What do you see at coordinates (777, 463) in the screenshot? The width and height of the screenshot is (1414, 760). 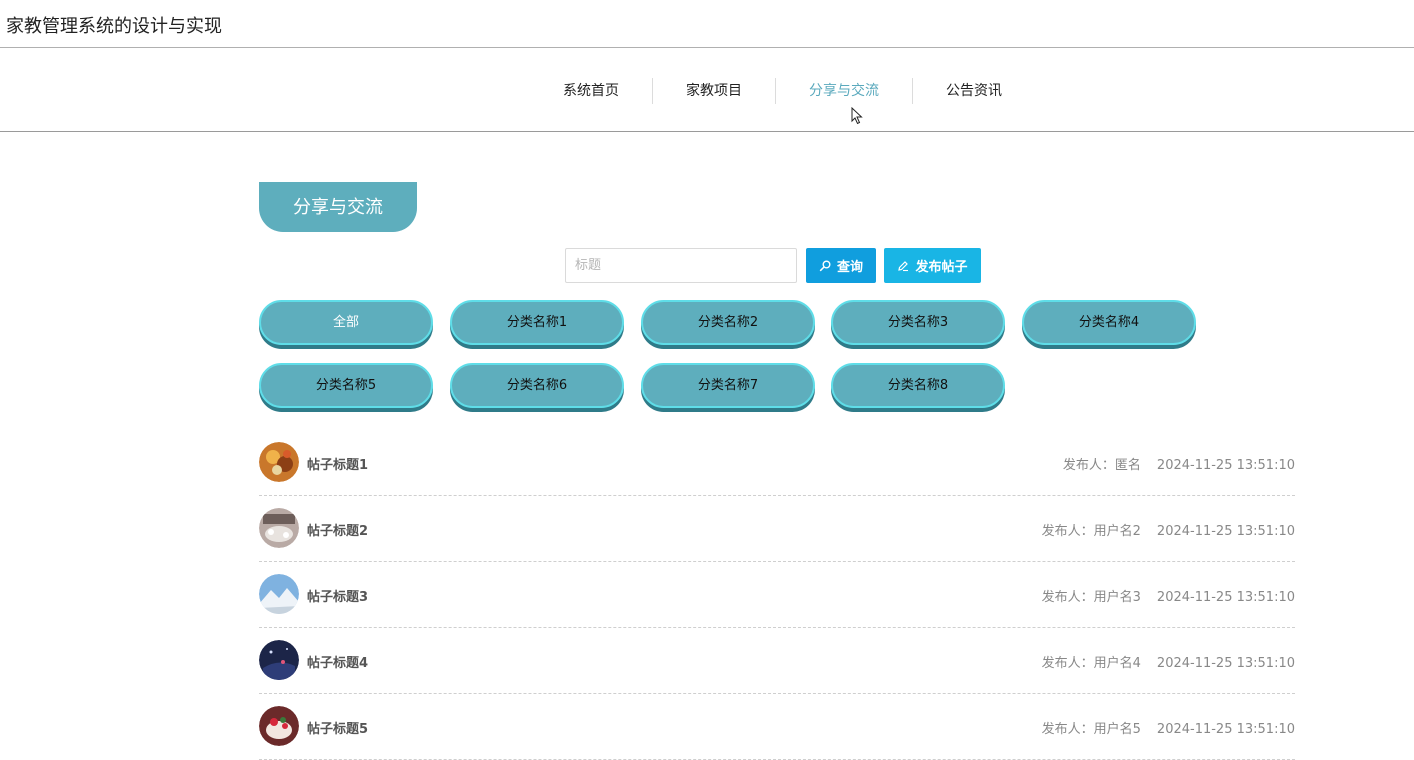 I see `post-row: 帖子标题1 发布人：匿名 2024-11-25 13:51:10` at bounding box center [777, 463].